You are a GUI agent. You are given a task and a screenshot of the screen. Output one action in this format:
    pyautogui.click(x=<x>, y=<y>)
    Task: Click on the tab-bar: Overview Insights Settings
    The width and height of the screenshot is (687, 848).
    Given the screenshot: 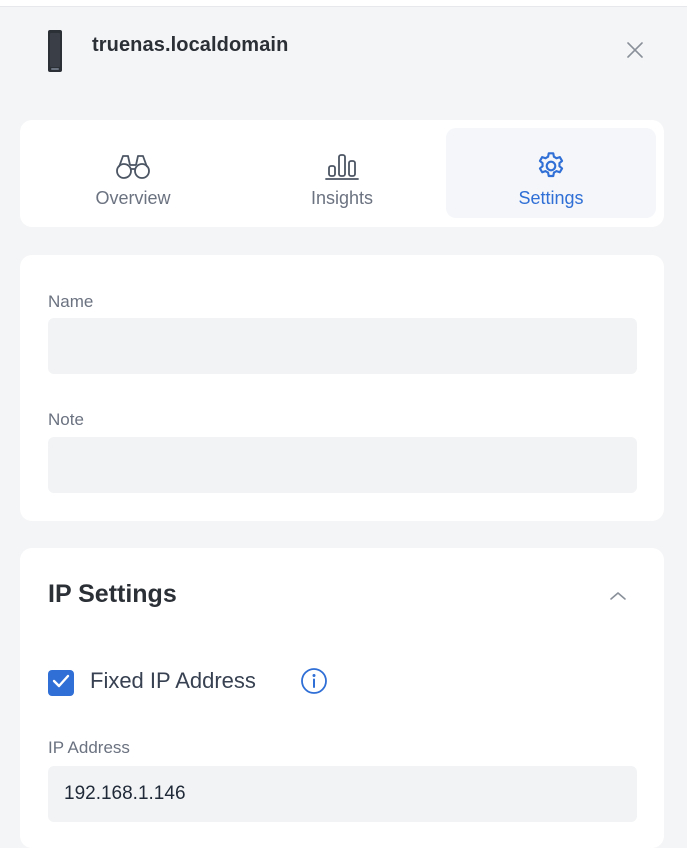 What is the action you would take?
    pyautogui.click(x=342, y=173)
    